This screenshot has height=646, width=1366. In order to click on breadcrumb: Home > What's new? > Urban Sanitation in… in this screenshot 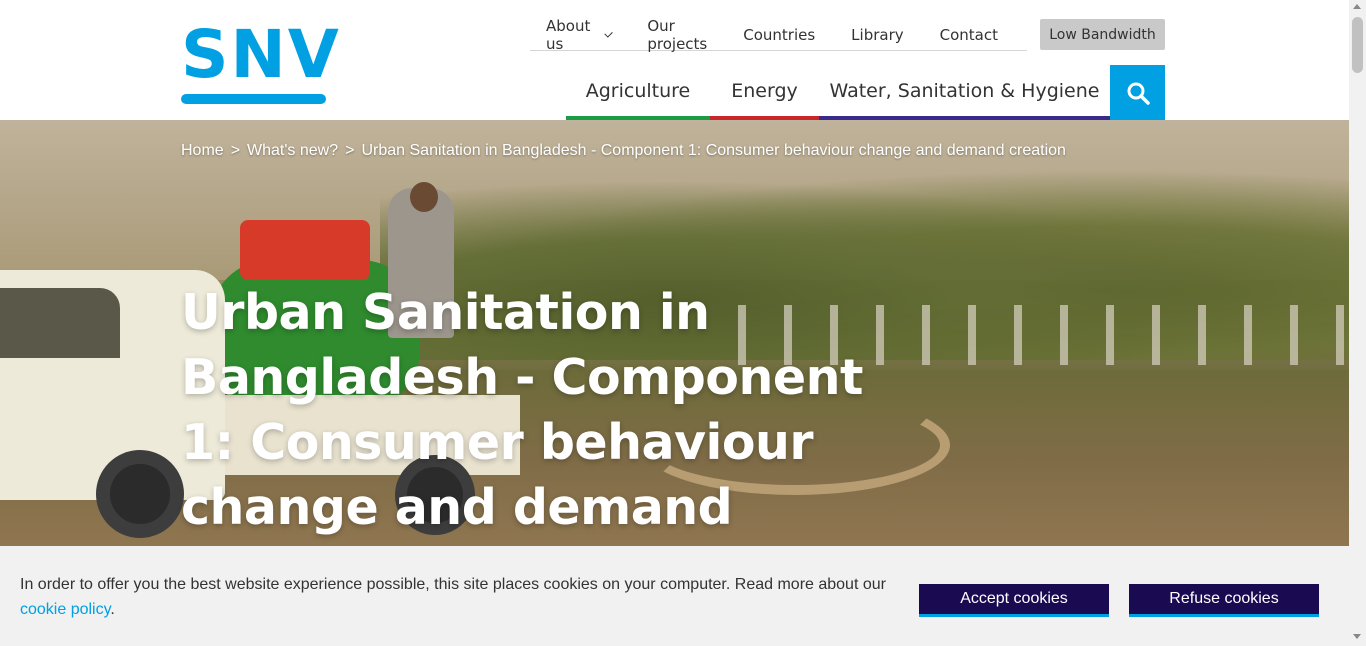, I will do `click(623, 151)`.